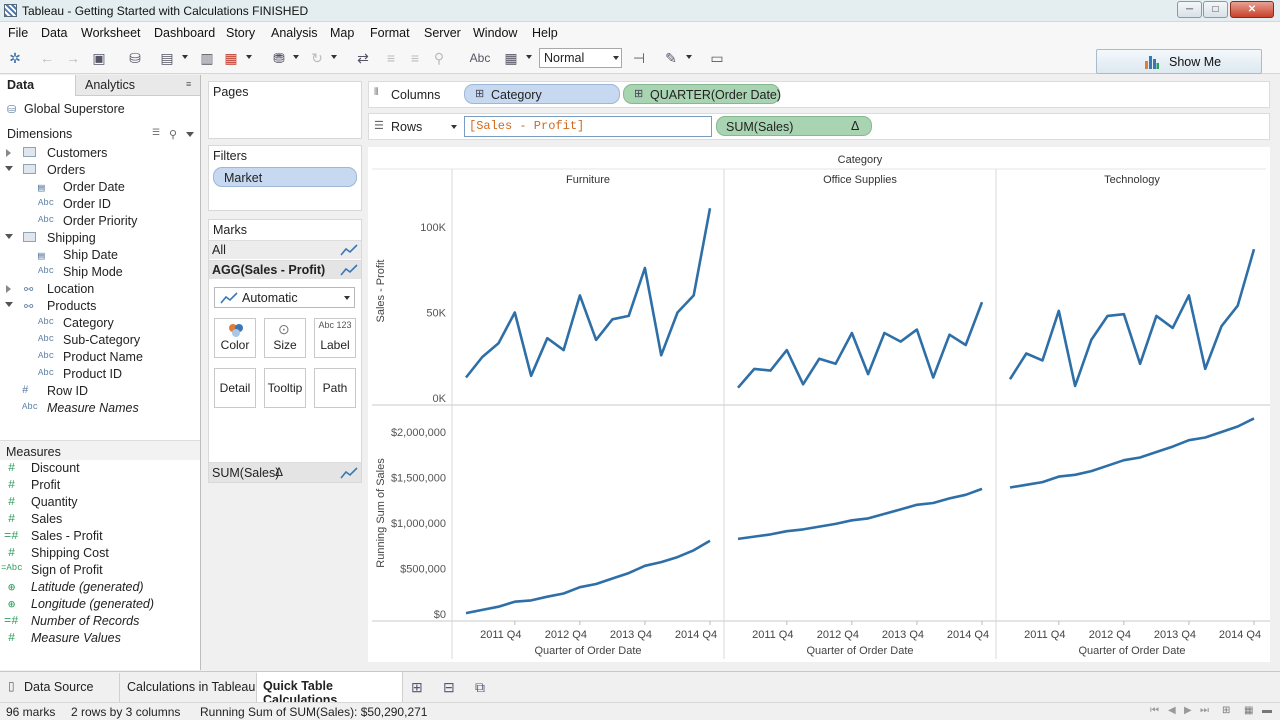  I want to click on show-tabs-icon: ▬, so click(1267, 710).